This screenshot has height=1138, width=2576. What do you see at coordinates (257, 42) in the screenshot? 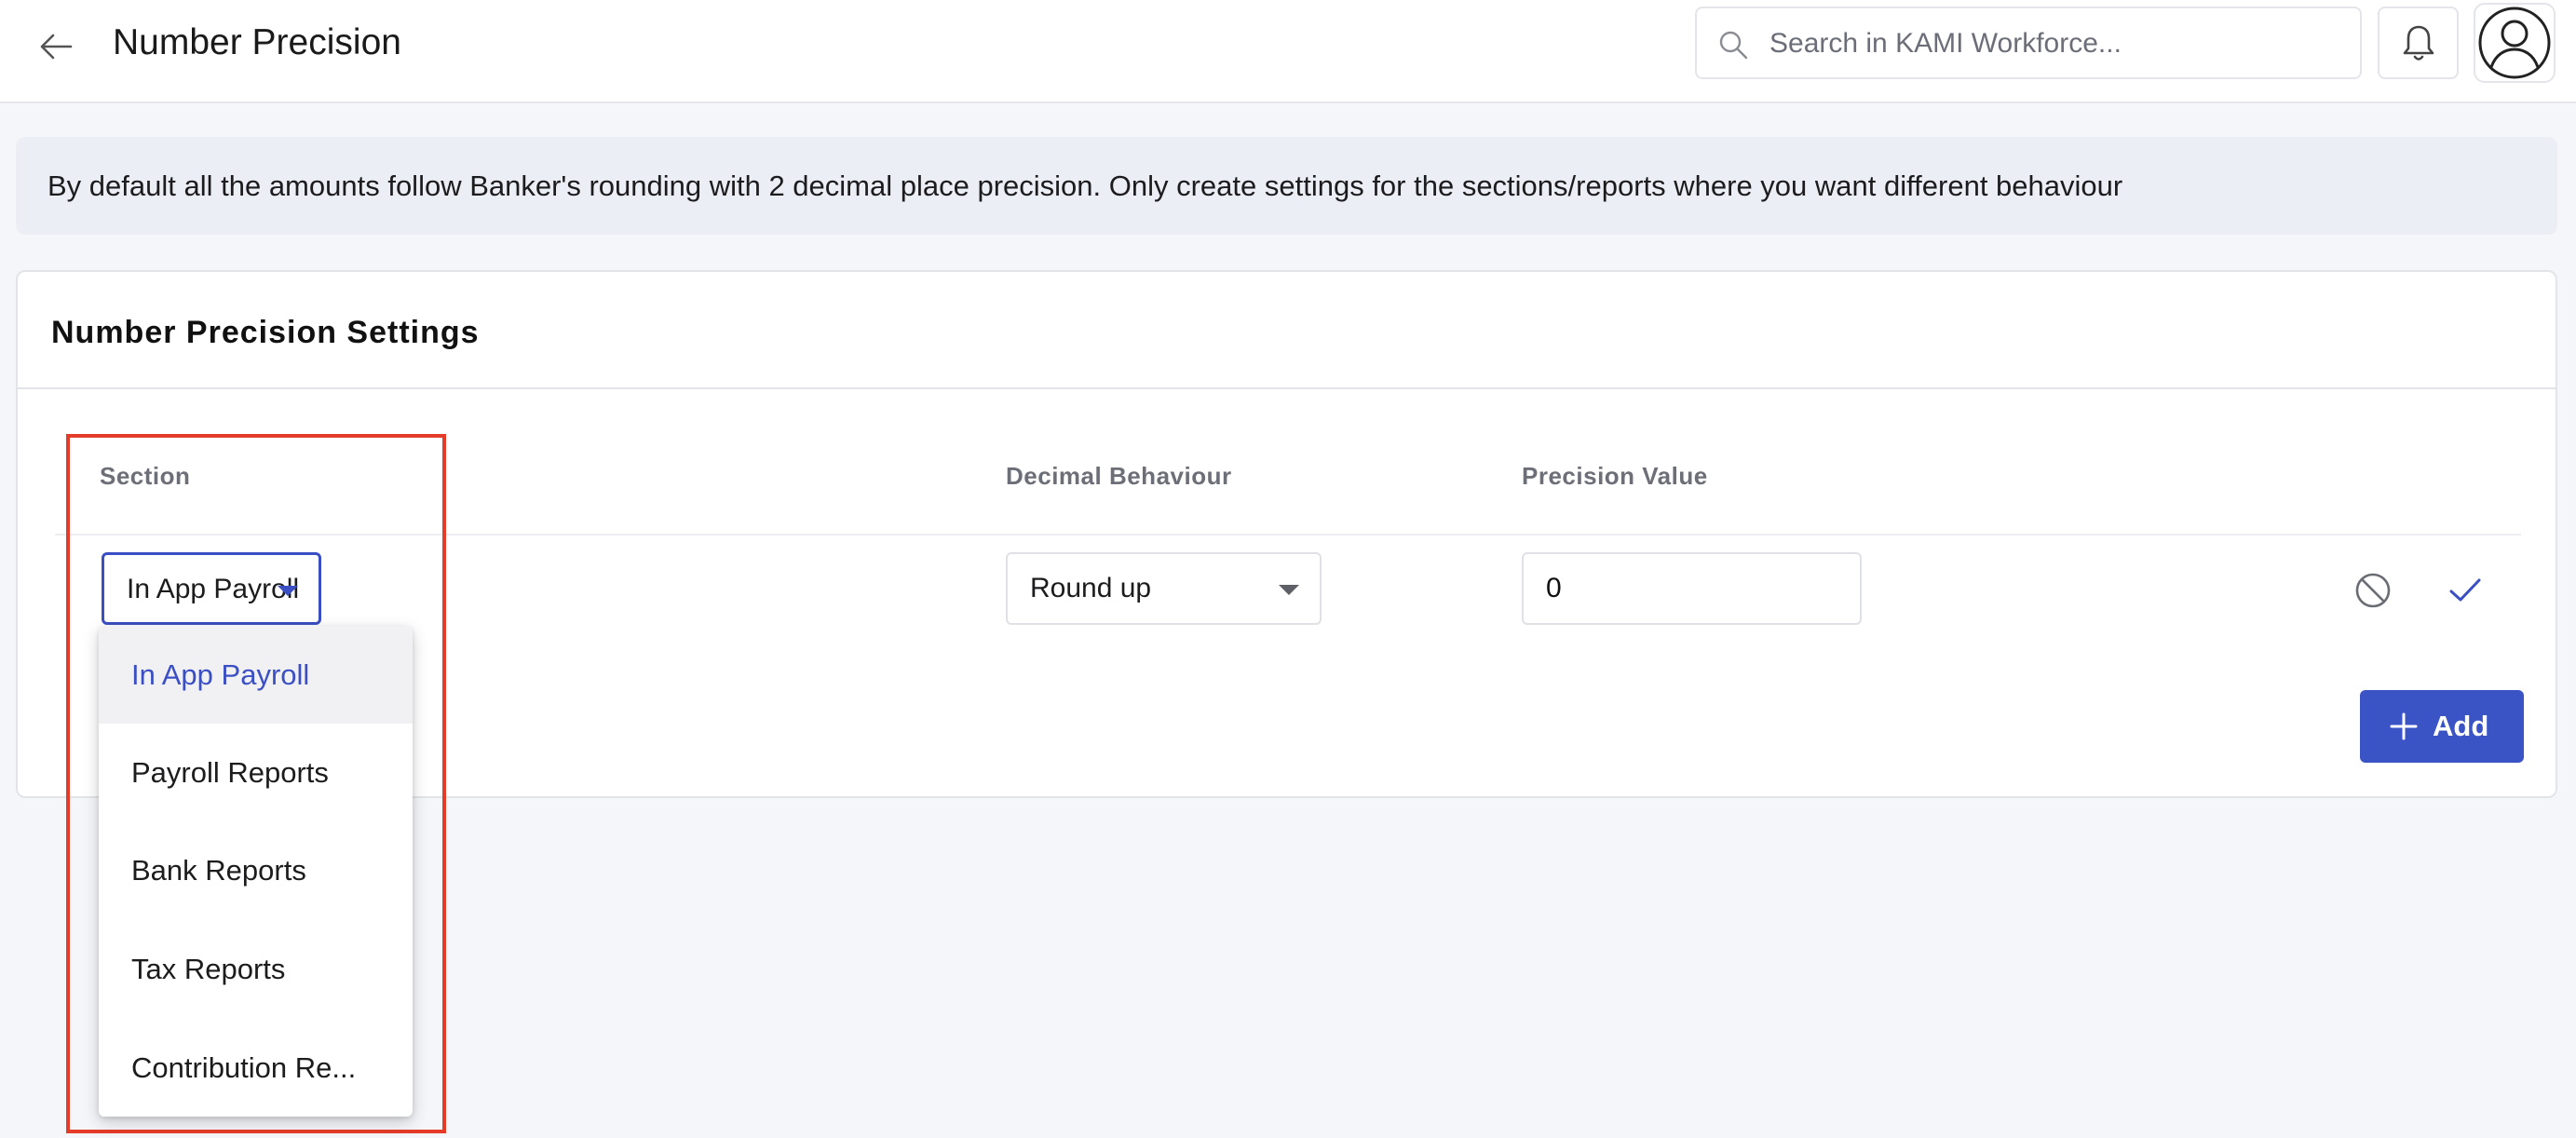
I see `page-title: Number Precision` at bounding box center [257, 42].